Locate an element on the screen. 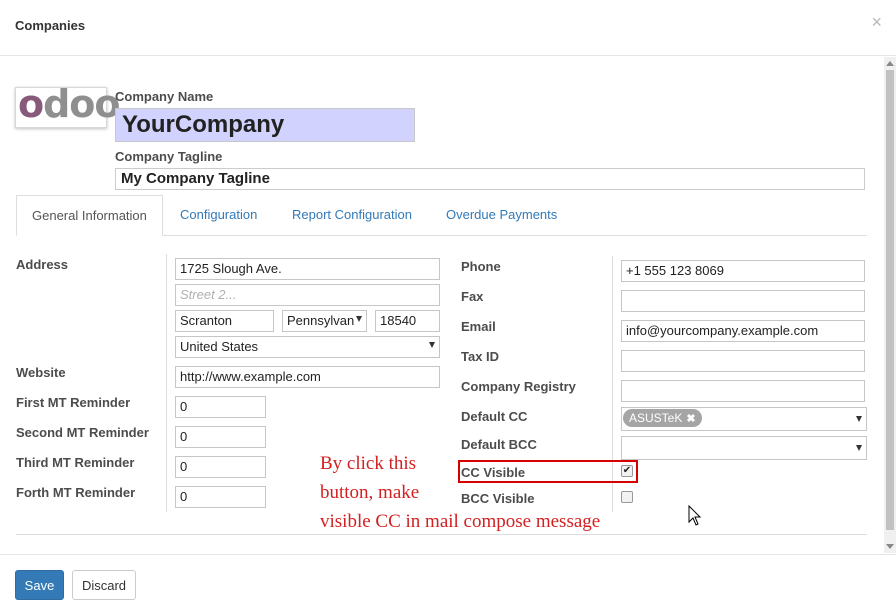 This screenshot has width=896, height=615. default-cc-dropdown-icon is located at coordinates (859, 419).